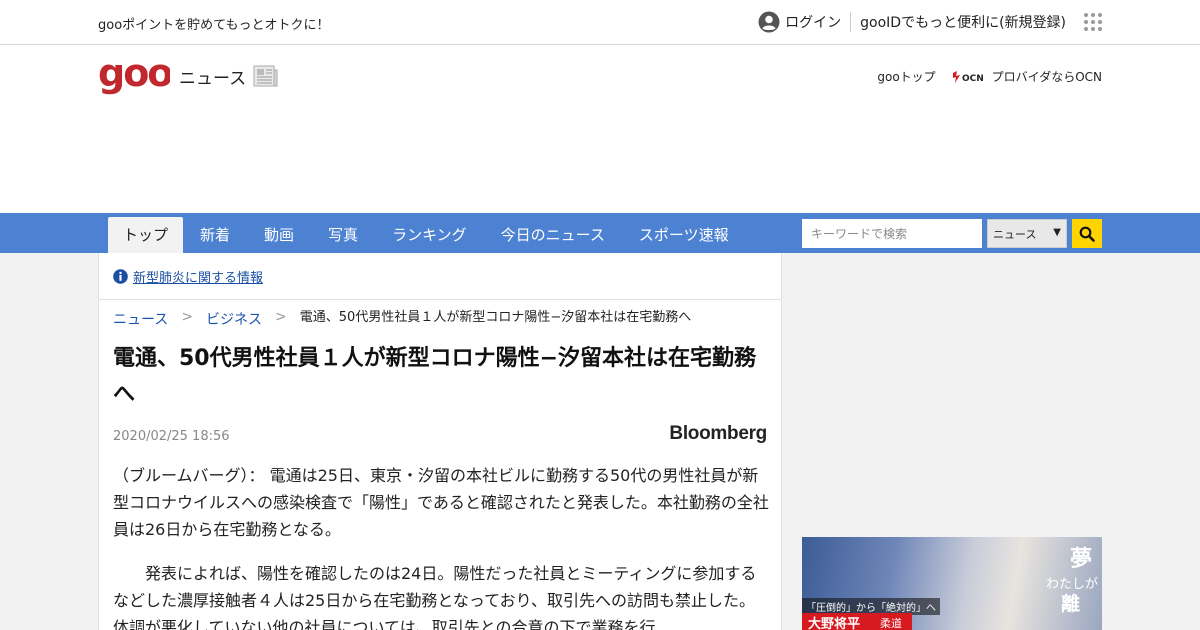 The width and height of the screenshot is (1200, 630). What do you see at coordinates (279, 235) in the screenshot?
I see `tab-video: 動画` at bounding box center [279, 235].